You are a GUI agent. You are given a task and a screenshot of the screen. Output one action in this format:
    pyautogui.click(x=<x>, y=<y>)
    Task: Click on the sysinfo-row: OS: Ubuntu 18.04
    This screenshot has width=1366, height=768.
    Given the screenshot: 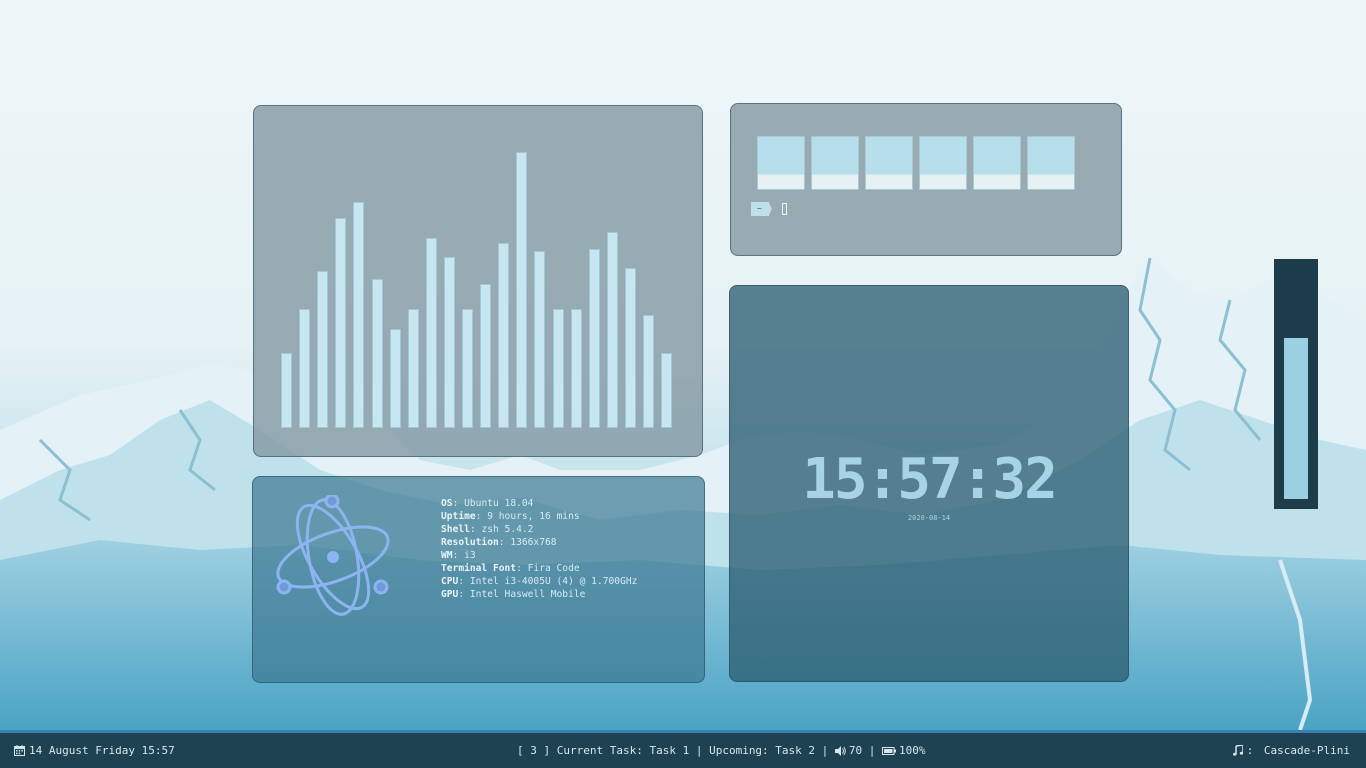 What is the action you would take?
    pyautogui.click(x=487, y=503)
    